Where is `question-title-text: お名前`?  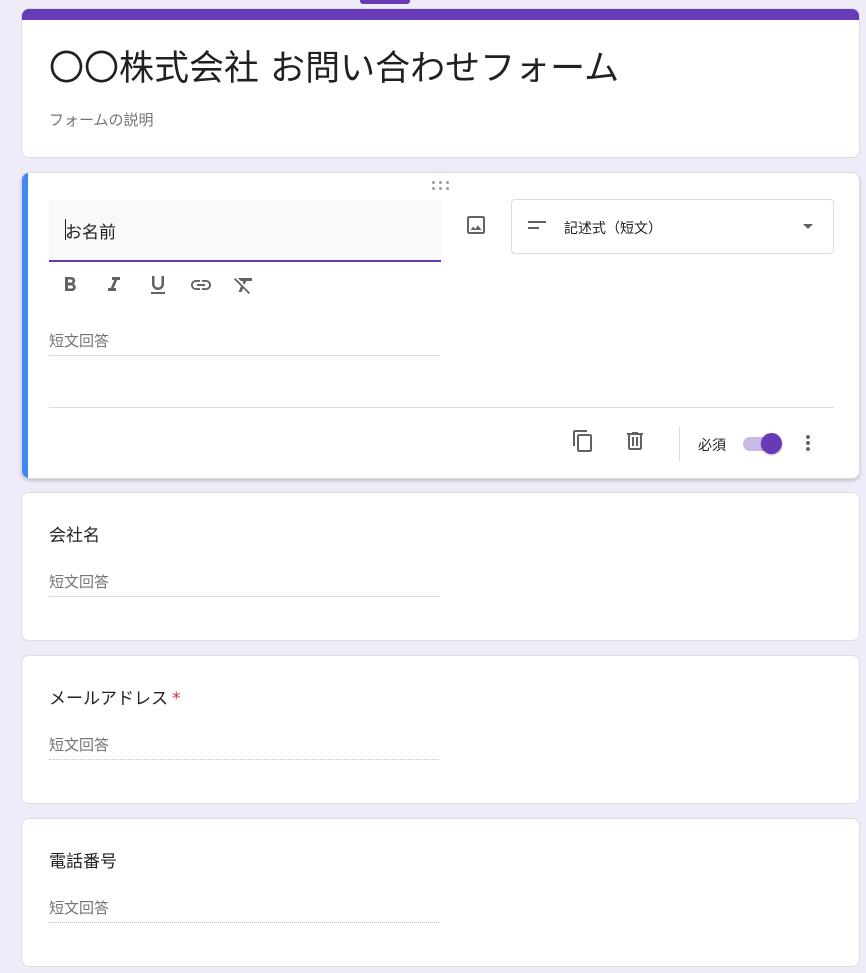 question-title-text: お名前 is located at coordinates (90, 233).